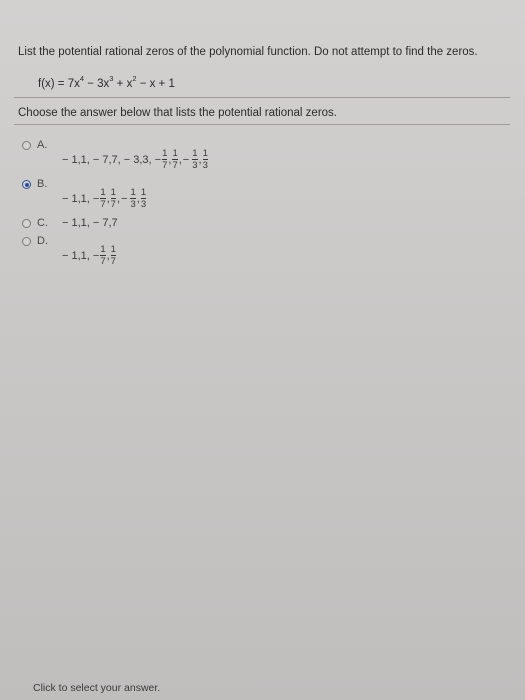 The height and width of the screenshot is (700, 525). Describe the element at coordinates (59, 83) in the screenshot. I see `formula-term: f(x) = 7x` at that location.